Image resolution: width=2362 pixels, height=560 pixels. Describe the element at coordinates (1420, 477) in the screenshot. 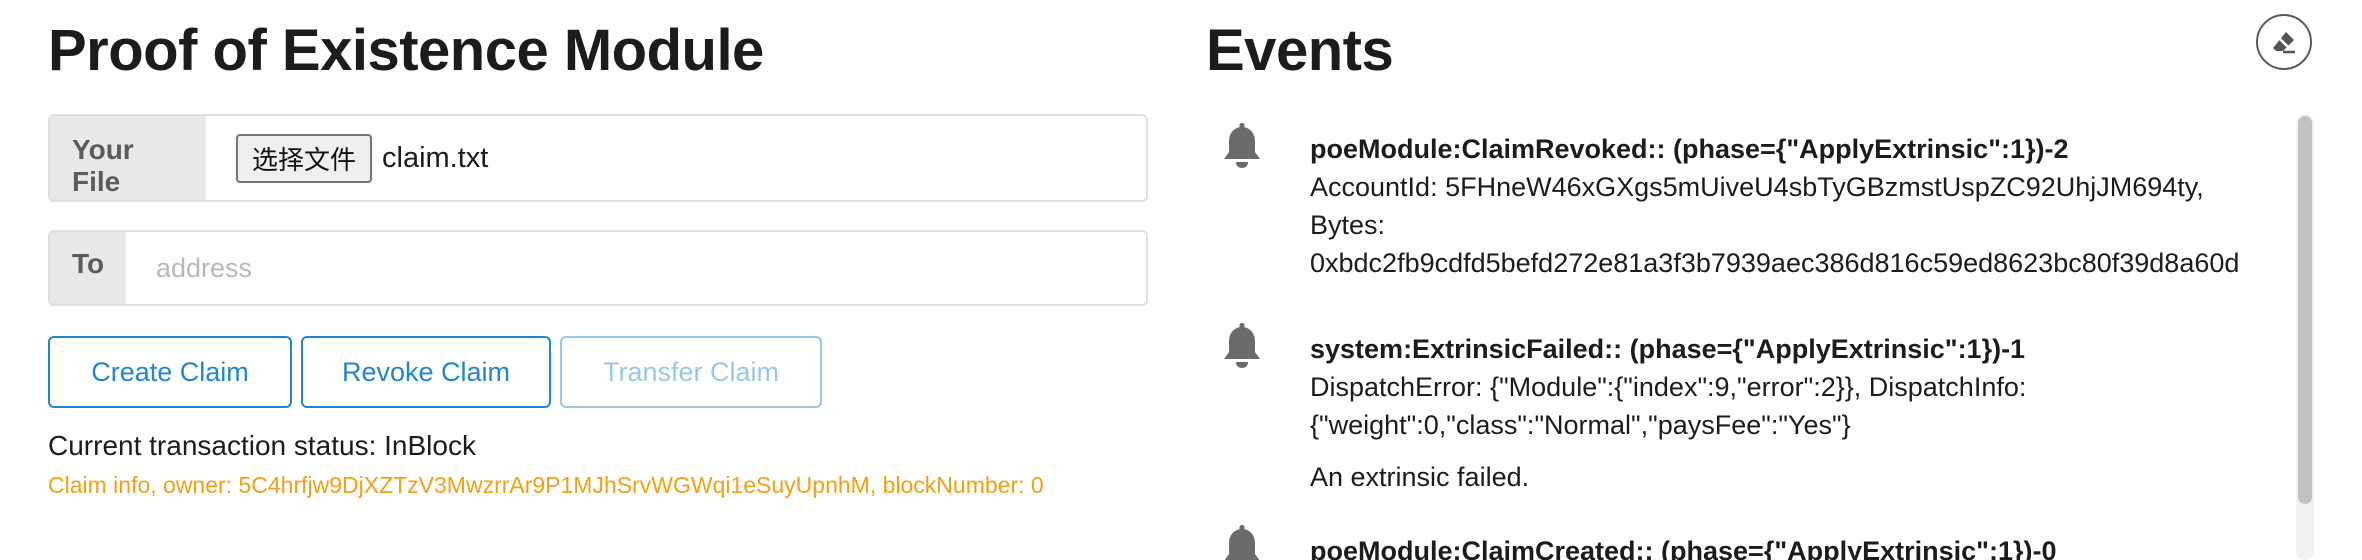

I see `event-description: An extrinsic failed.` at that location.